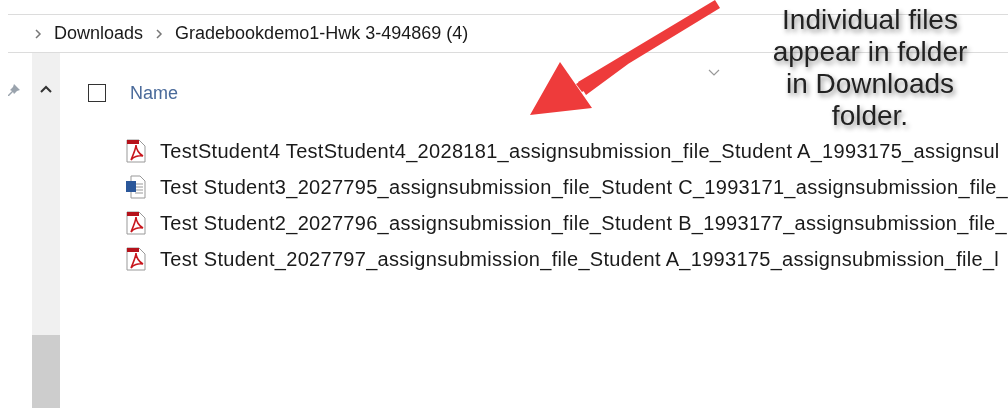 The image size is (1008, 408). I want to click on sort-caret-icon, so click(714, 73).